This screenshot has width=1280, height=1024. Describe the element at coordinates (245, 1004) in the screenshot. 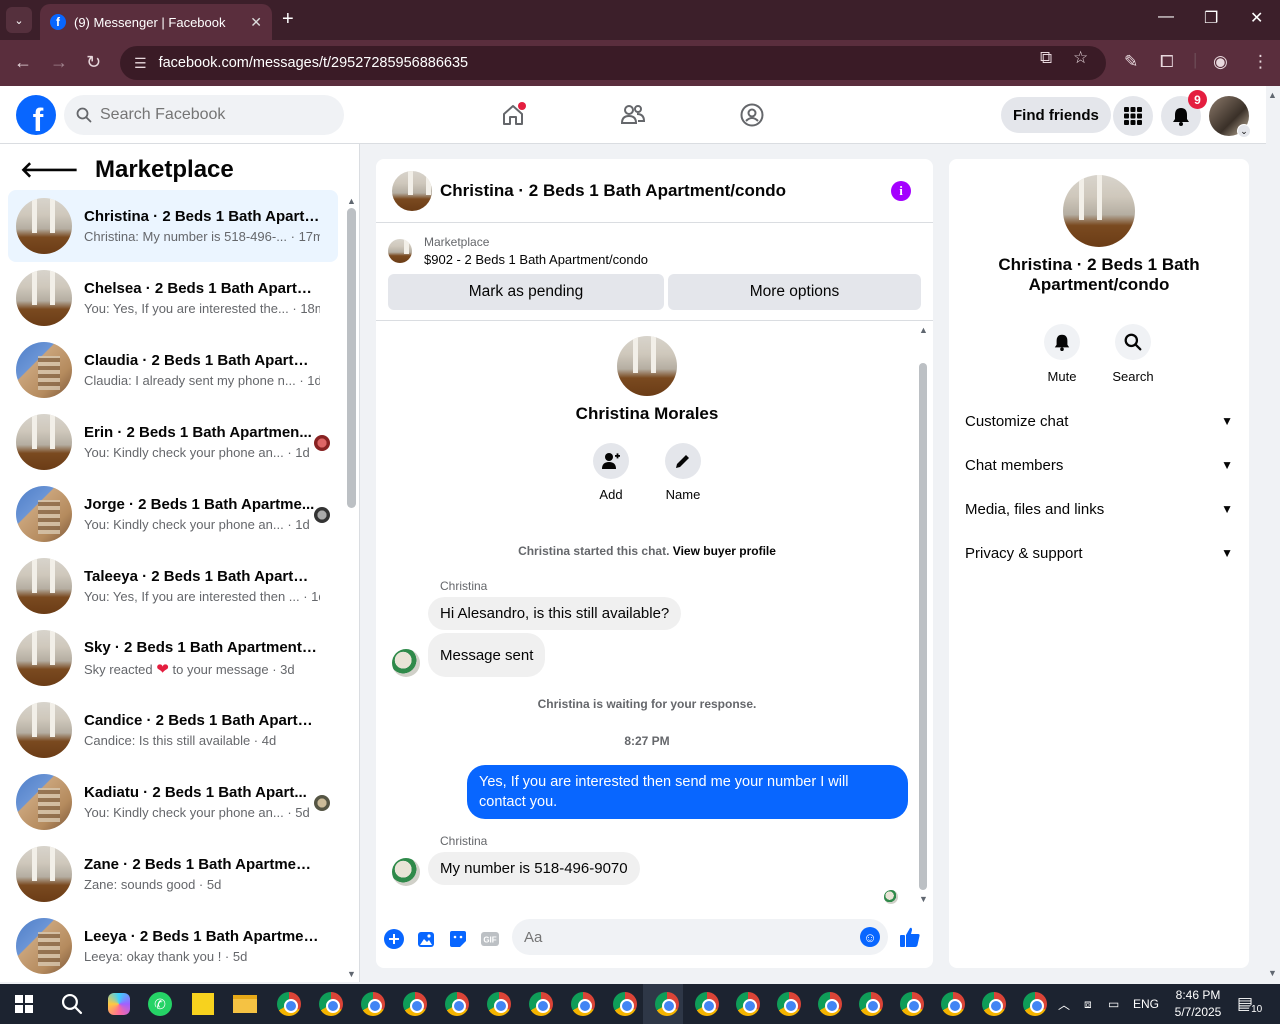

I see `file-explorer-icon` at that location.